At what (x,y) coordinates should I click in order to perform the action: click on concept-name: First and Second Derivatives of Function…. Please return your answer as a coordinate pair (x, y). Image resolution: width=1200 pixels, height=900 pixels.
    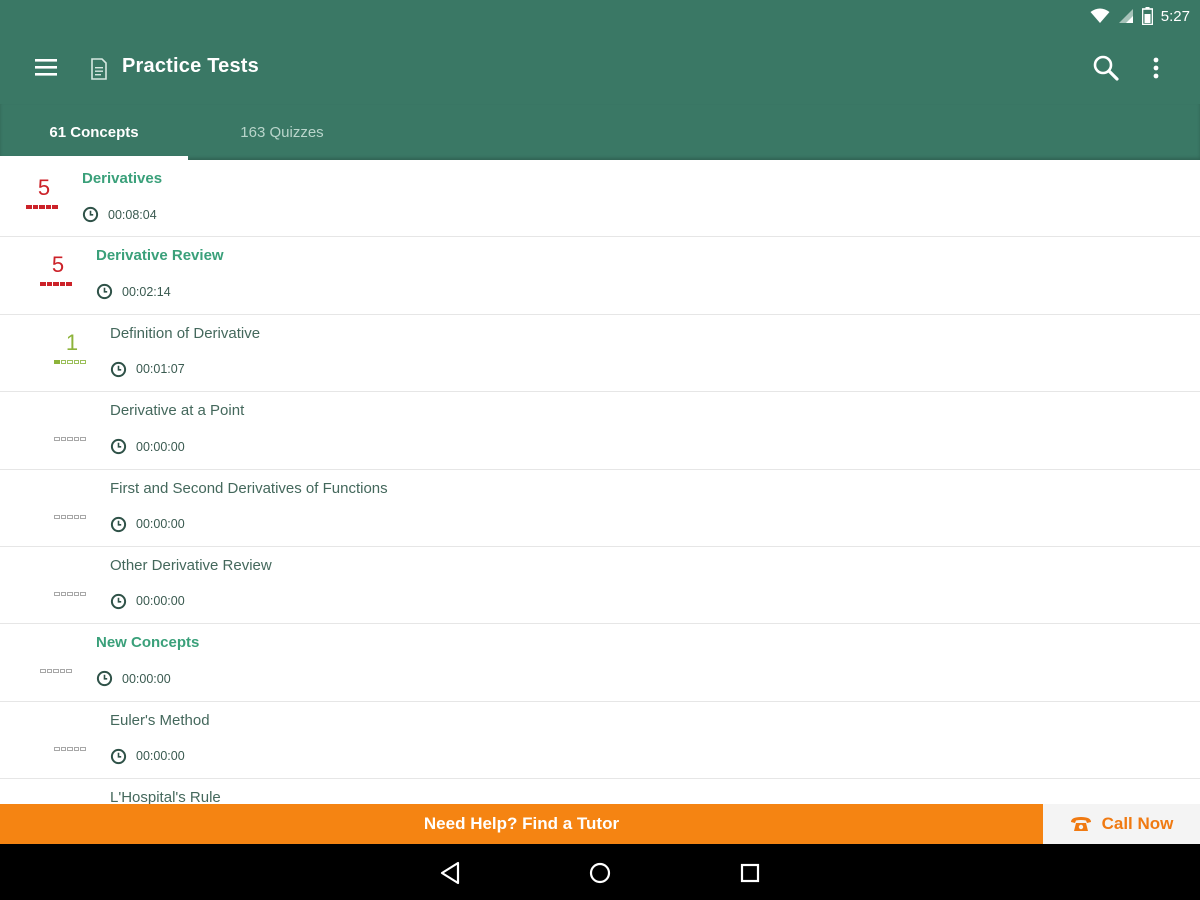
    Looking at the image, I should click on (249, 488).